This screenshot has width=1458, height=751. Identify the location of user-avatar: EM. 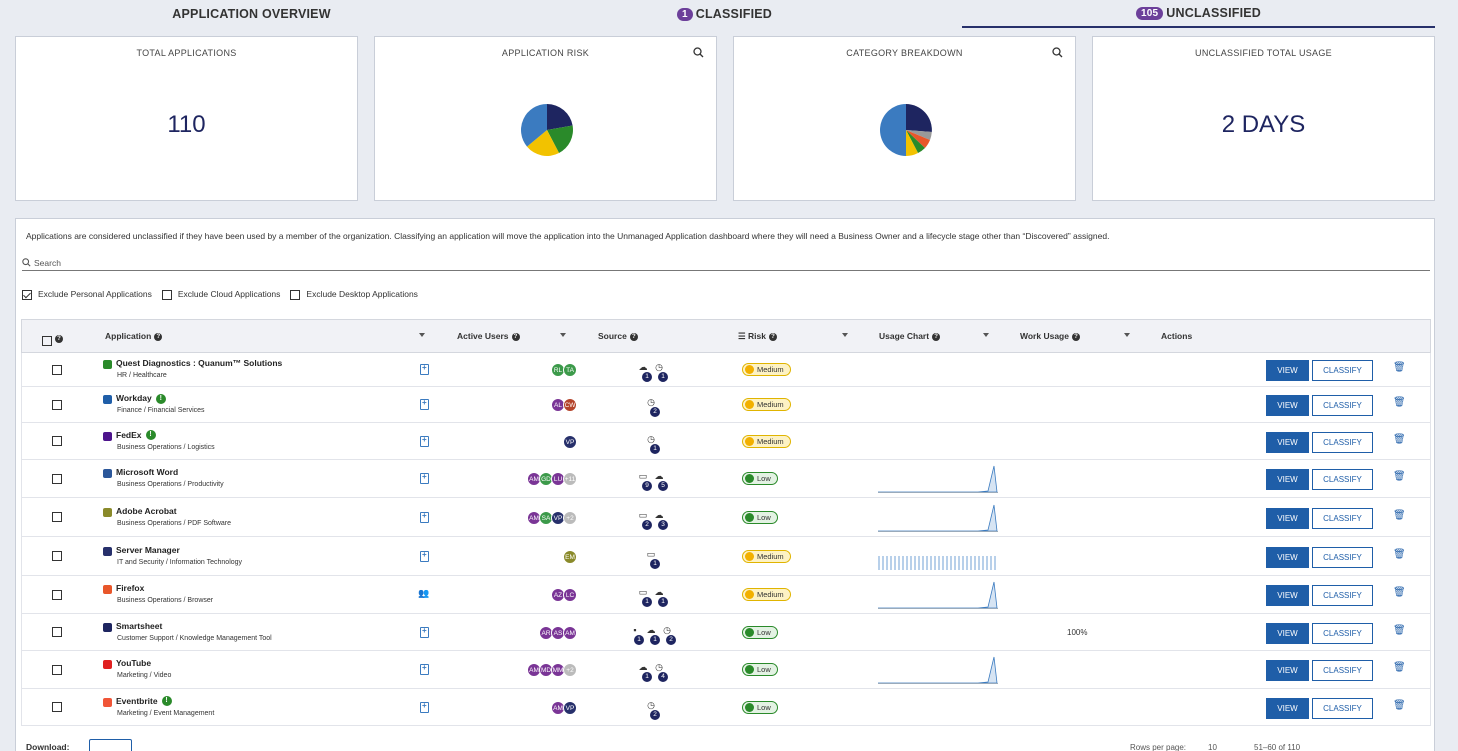
(570, 556).